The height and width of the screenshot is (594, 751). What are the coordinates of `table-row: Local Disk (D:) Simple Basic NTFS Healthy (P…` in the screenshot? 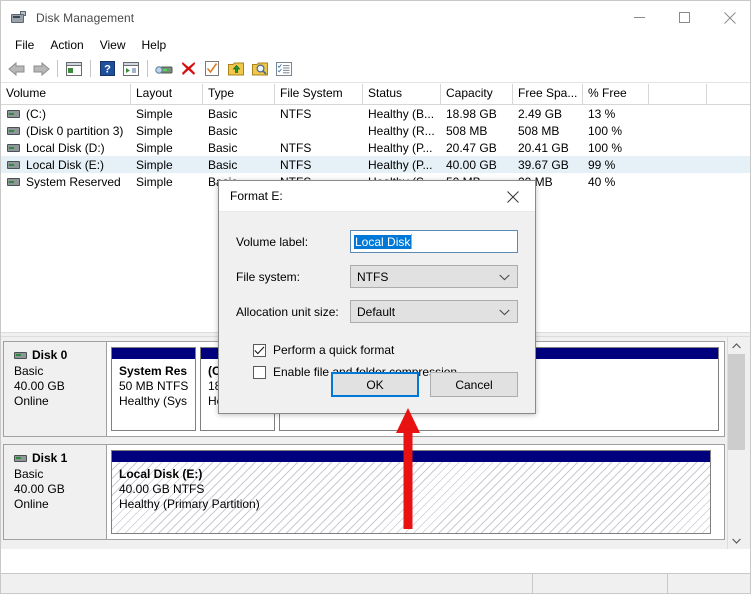 It's located at (375, 147).